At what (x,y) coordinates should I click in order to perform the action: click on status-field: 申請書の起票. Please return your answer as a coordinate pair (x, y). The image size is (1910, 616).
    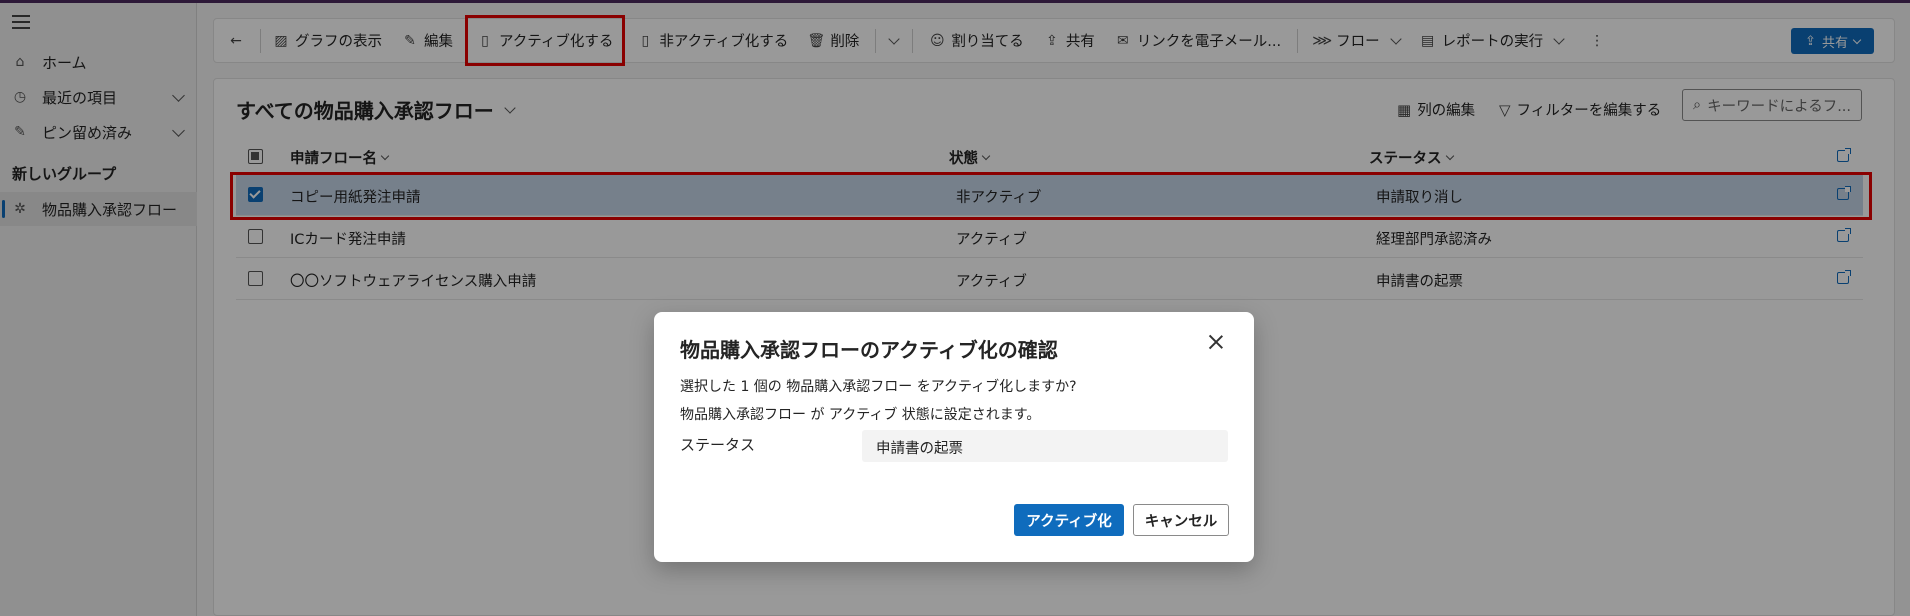
    Looking at the image, I should click on (1045, 446).